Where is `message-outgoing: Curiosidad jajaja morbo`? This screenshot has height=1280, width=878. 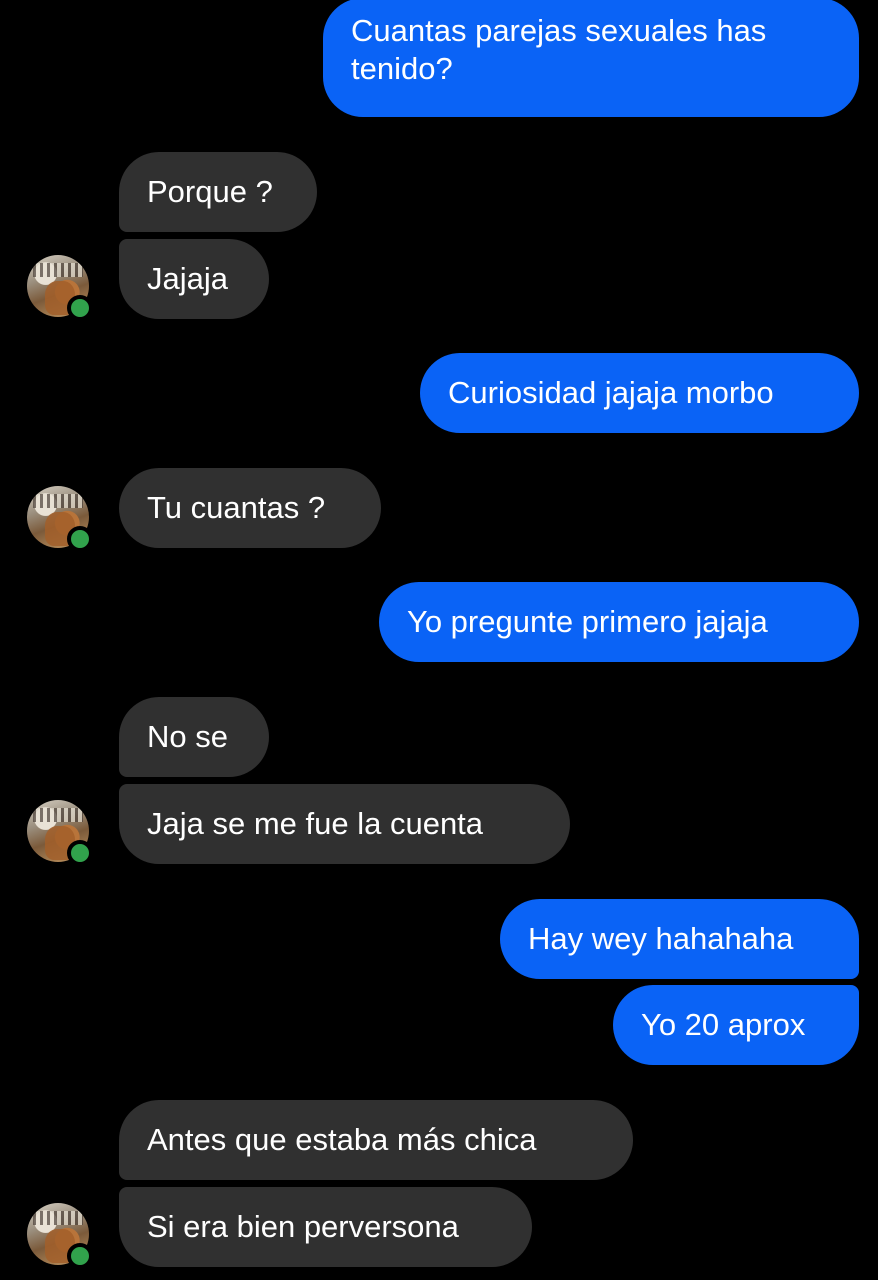
message-outgoing: Curiosidad jajaja morbo is located at coordinates (639, 393).